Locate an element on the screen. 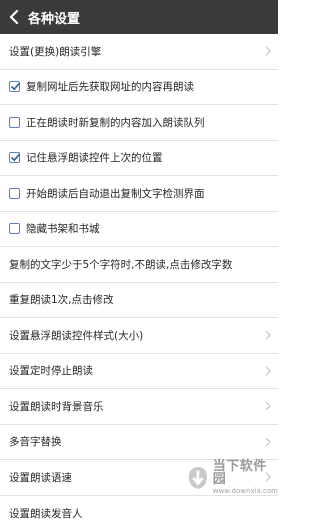  setting-label: 设置(更换)朗读引擎 is located at coordinates (55, 51).